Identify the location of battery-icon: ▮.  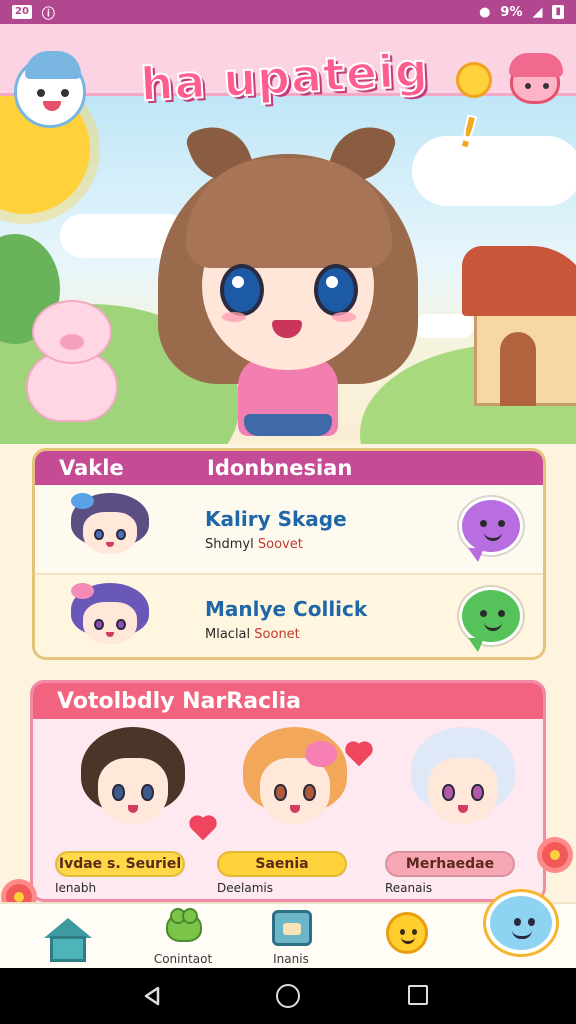
(558, 12).